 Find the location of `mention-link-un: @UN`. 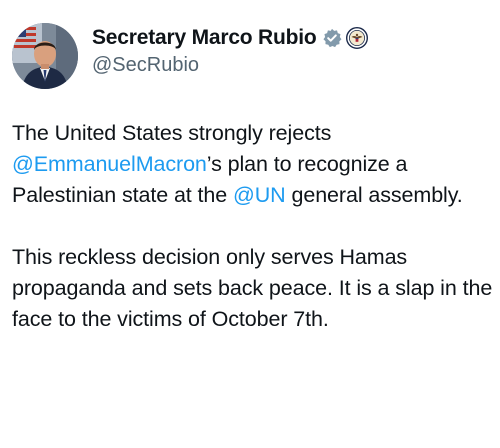

mention-link-un: @UN is located at coordinates (259, 195).